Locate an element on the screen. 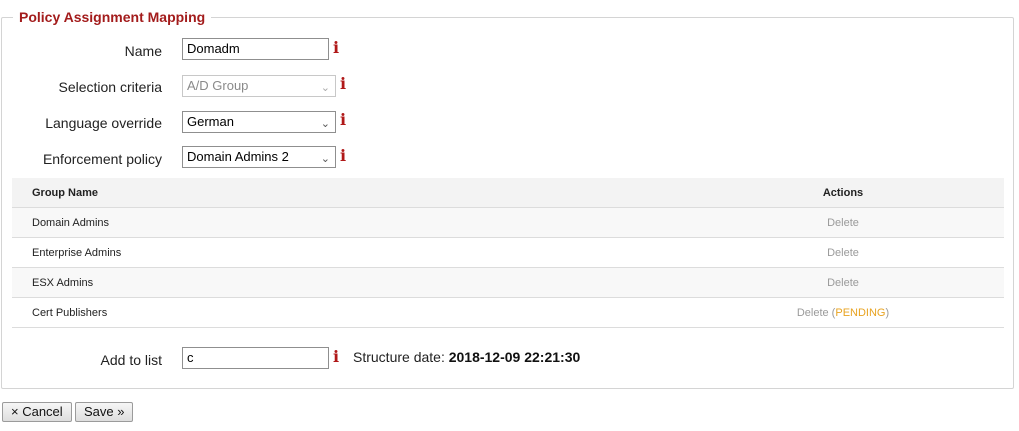 The height and width of the screenshot is (431, 1019). table-row: Cert Publishers Delete (PENDING) is located at coordinates (508, 312).